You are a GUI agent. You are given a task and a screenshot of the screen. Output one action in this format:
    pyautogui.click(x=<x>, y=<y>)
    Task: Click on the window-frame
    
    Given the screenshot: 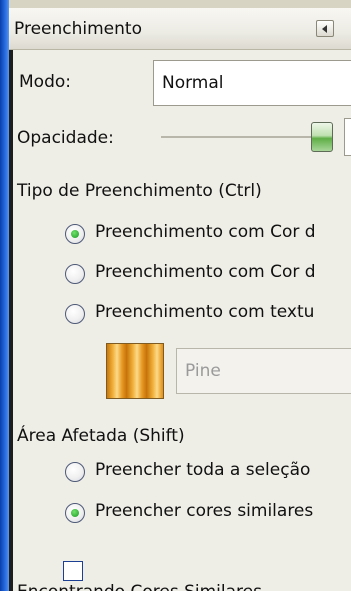 What is the action you would take?
    pyautogui.click(x=4, y=295)
    